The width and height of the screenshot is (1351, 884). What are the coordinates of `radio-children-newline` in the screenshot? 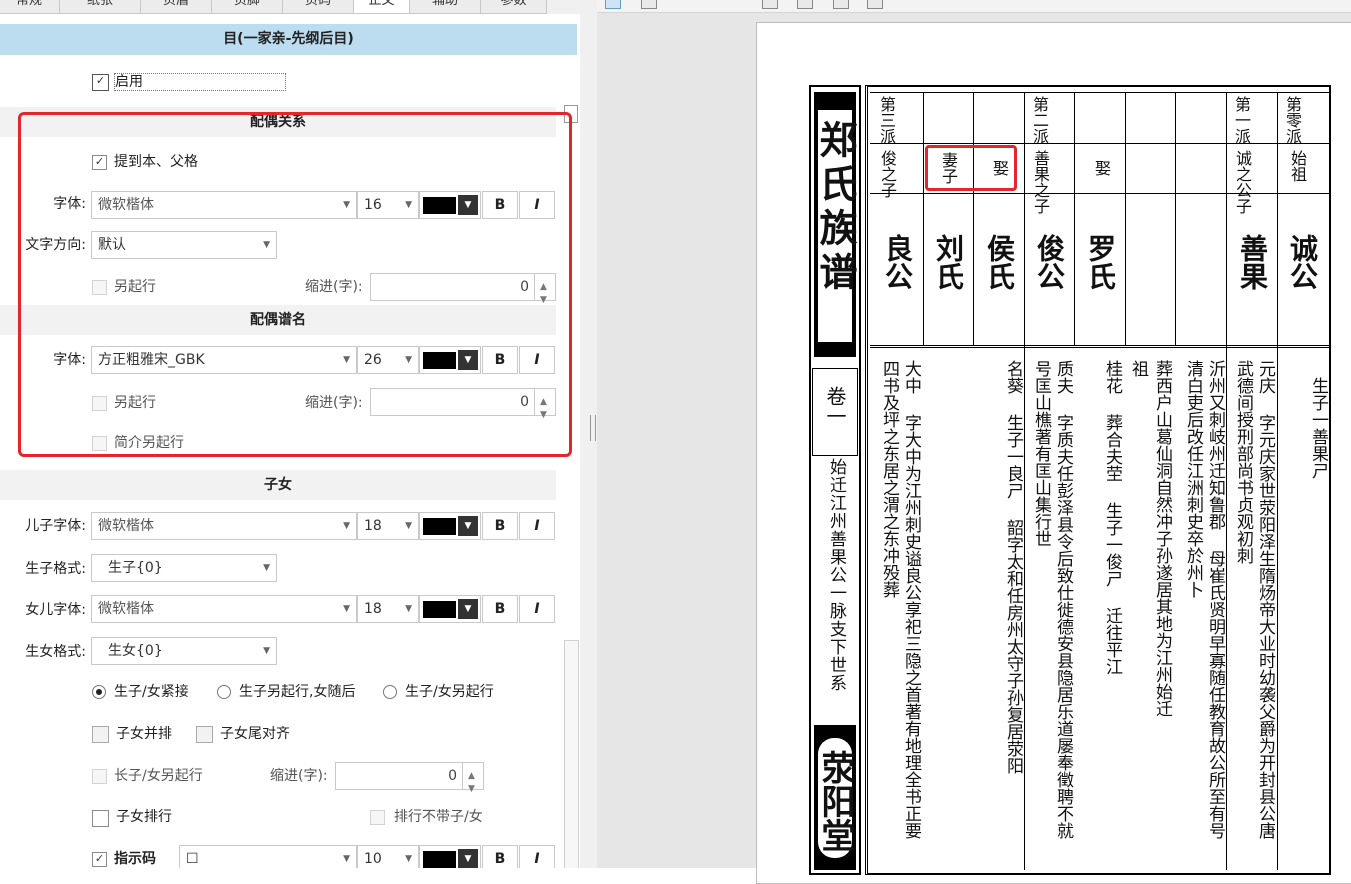 It's located at (390, 692).